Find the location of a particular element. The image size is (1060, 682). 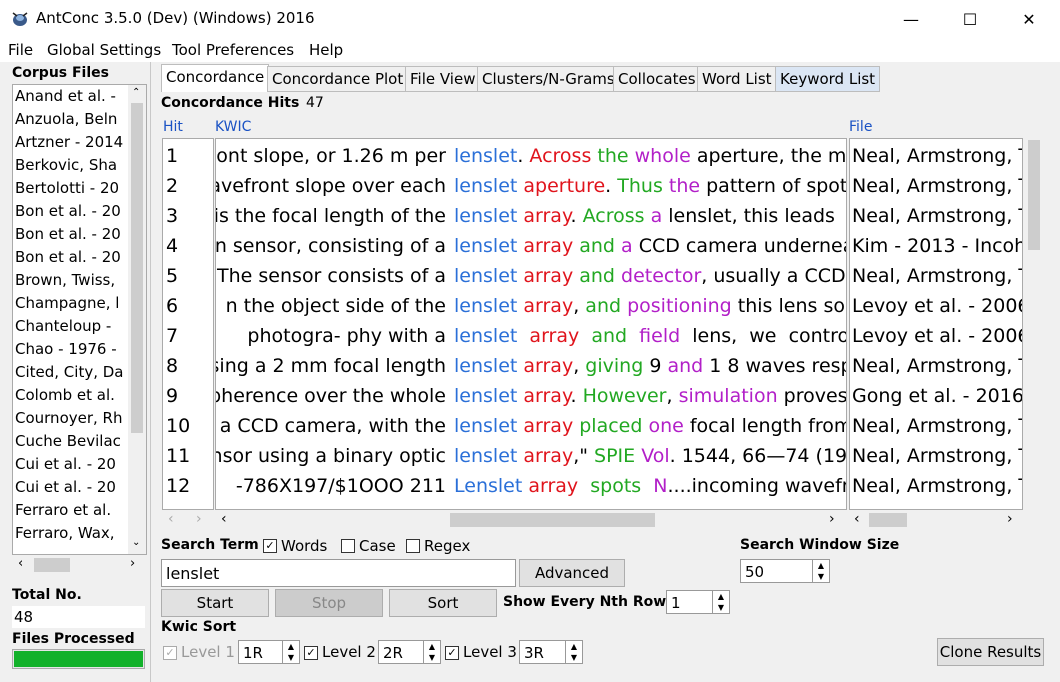

kwic-hscroll: ‹ › is located at coordinates (530, 520).